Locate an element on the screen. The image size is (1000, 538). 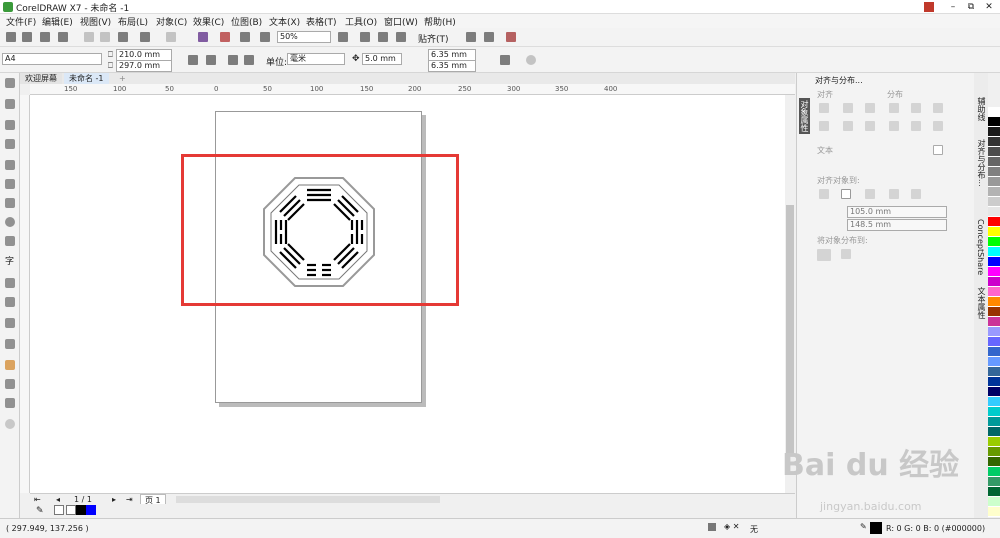
snap-to-dropdown: 贴齐(T) is located at coordinates (433, 38).